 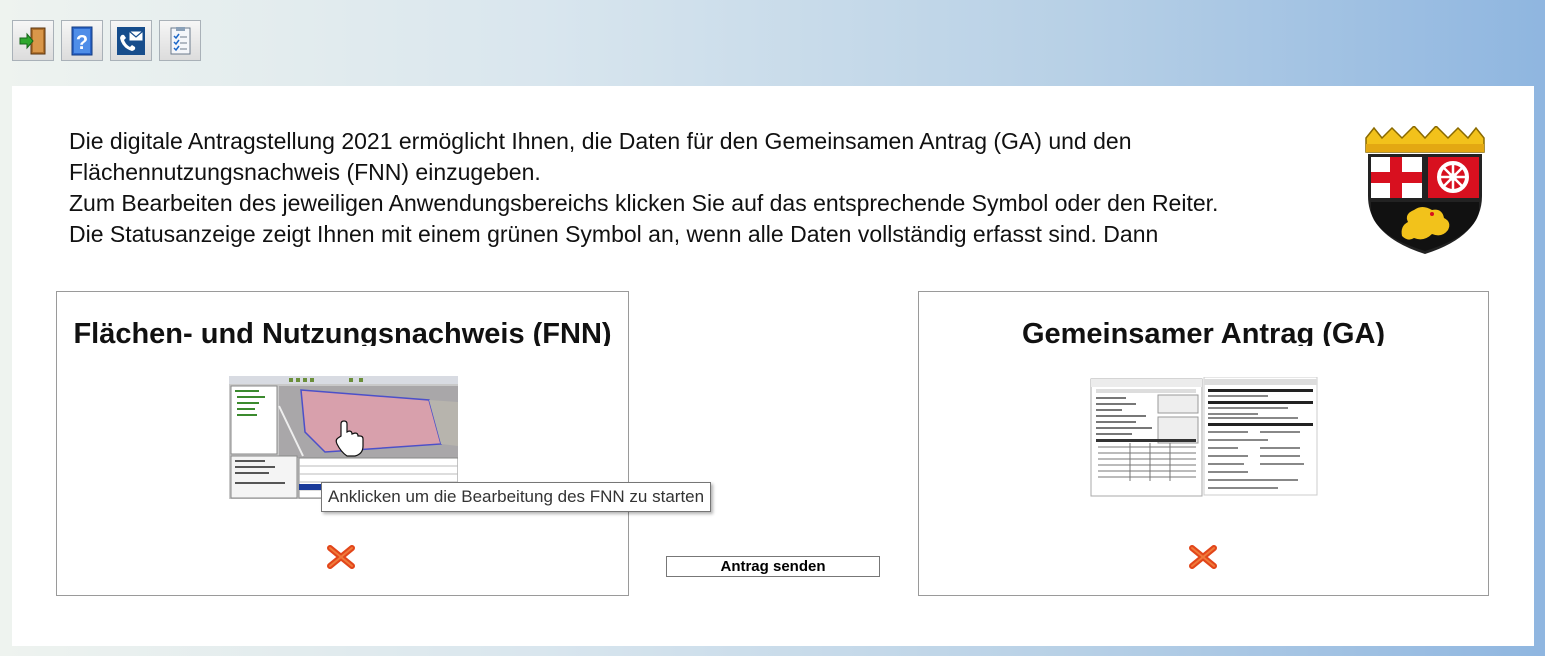 I want to click on fnn-status-x-icon, so click(x=341, y=557).